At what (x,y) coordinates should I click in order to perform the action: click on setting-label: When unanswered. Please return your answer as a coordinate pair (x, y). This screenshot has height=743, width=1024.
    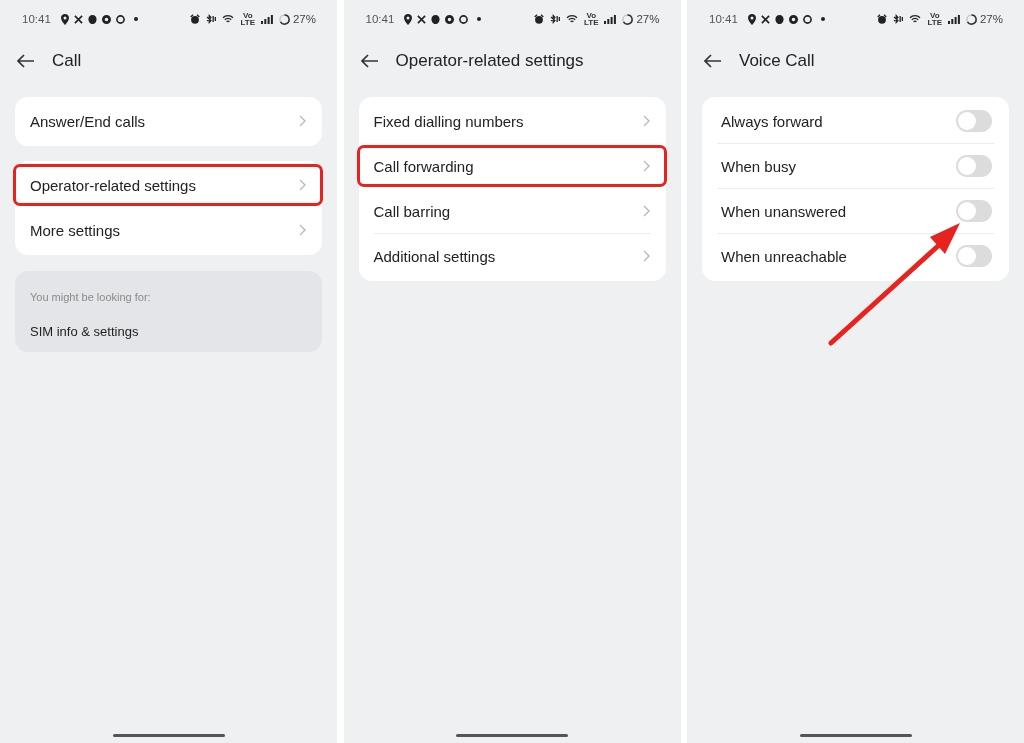
    Looking at the image, I should click on (784, 211).